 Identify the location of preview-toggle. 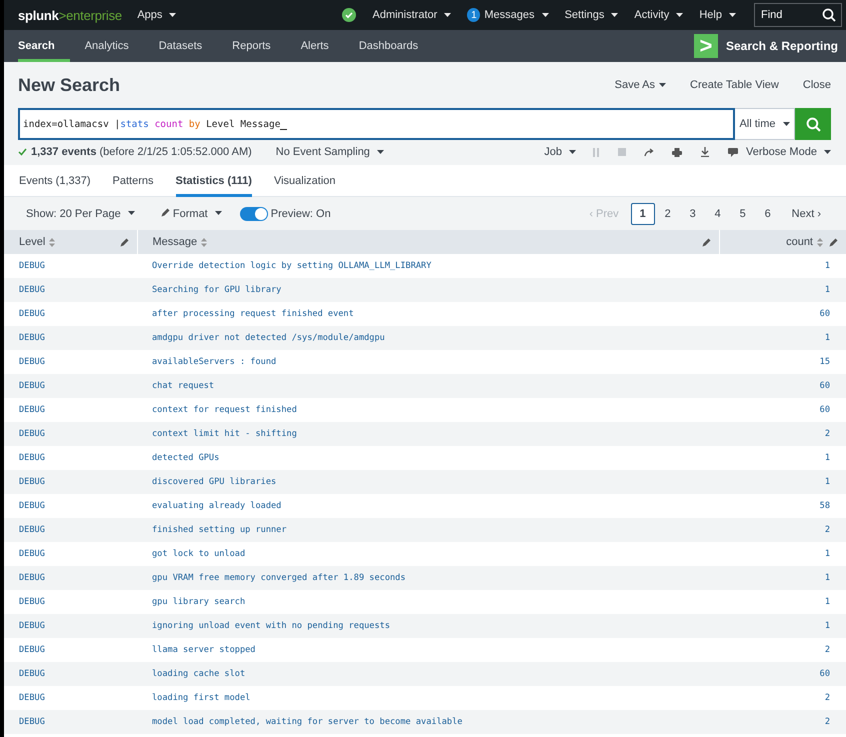
(254, 213).